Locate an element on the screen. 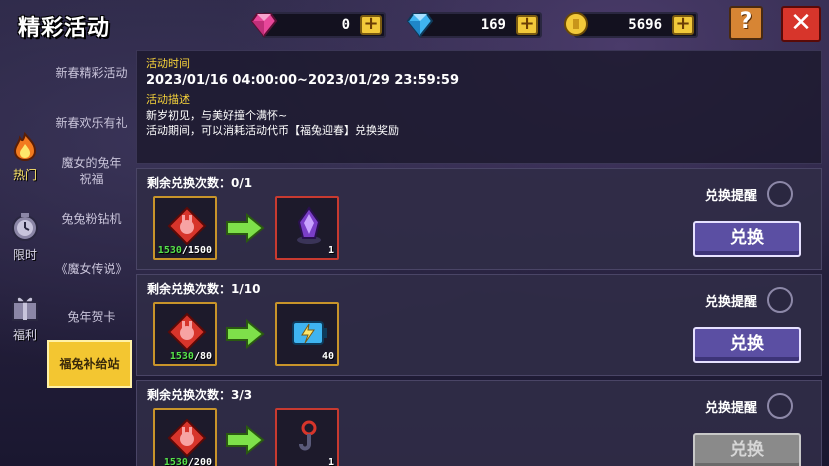 This screenshot has height=466, width=829. pink-gem-amount: 0 is located at coordinates (345, 25).